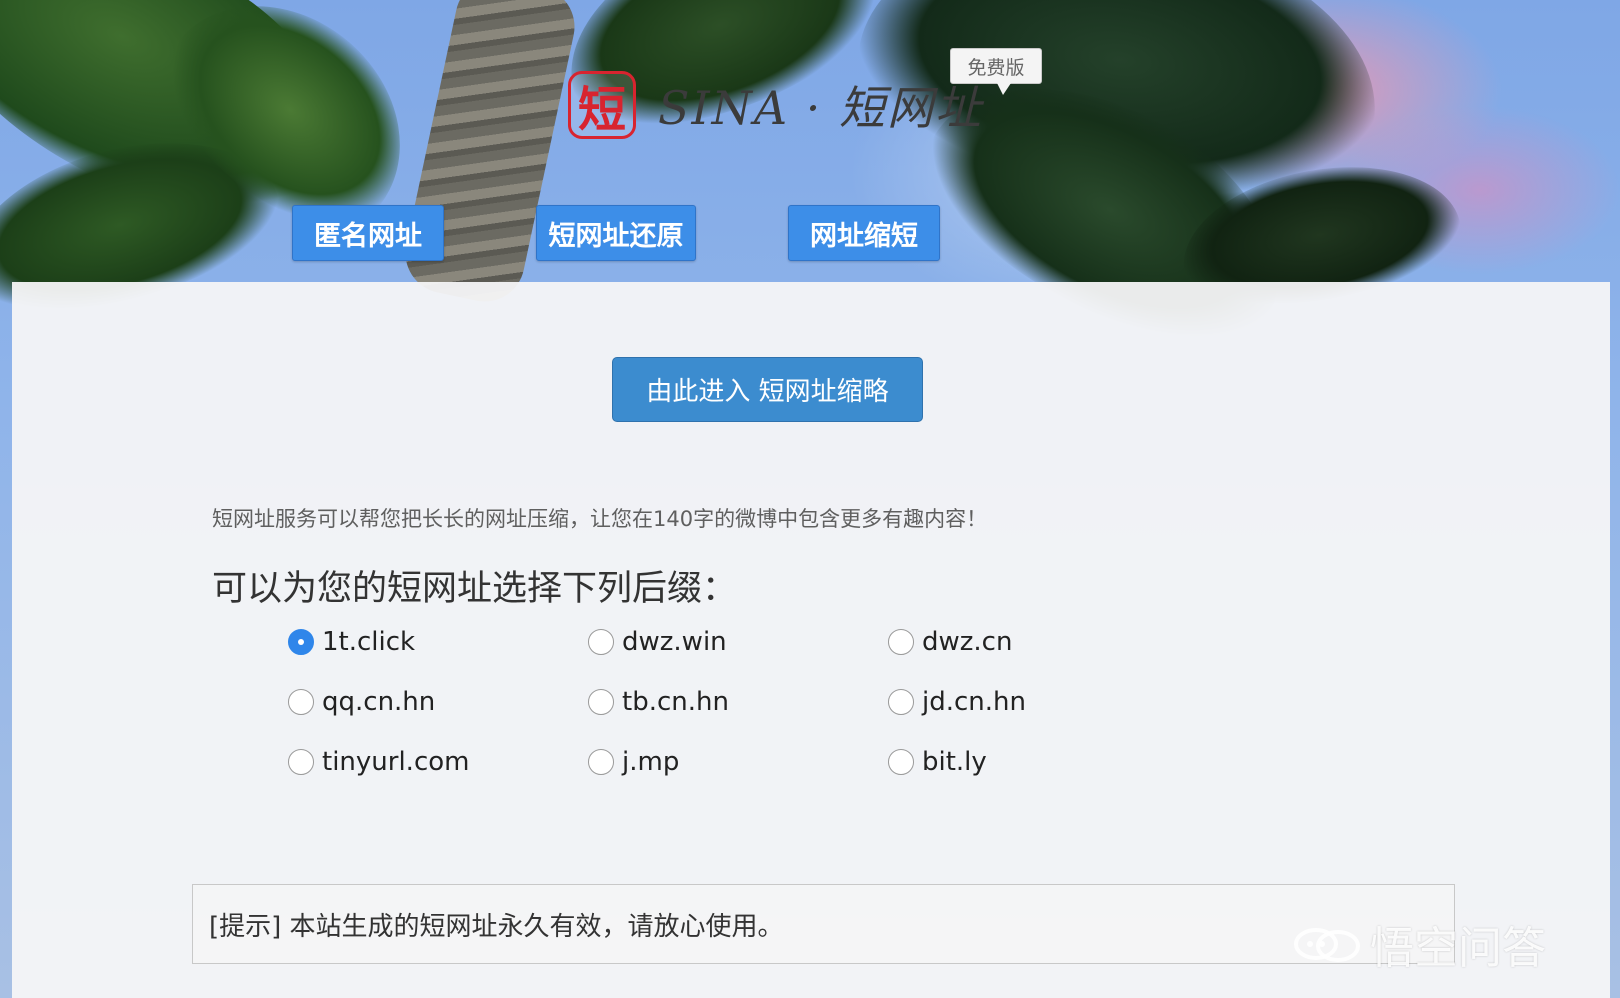 The height and width of the screenshot is (998, 1620). What do you see at coordinates (1327, 945) in the screenshot?
I see `speech-bubbles-icon` at bounding box center [1327, 945].